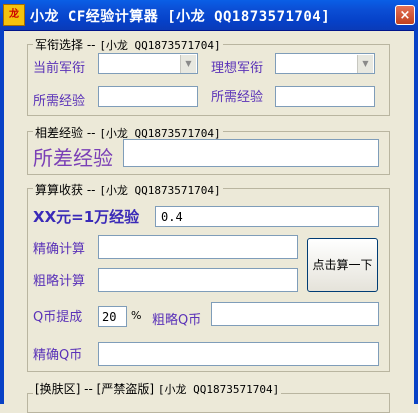  I want to click on precise-q-coin-label: 精确Q币, so click(58, 355).